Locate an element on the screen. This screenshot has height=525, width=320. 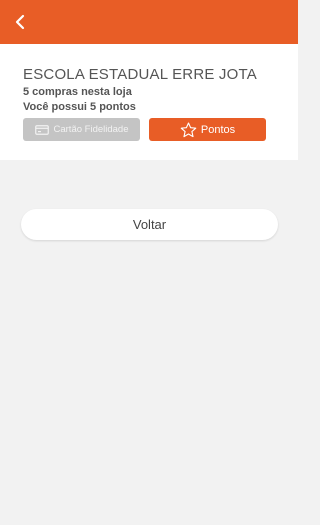
points-button: Pontos is located at coordinates (207, 129).